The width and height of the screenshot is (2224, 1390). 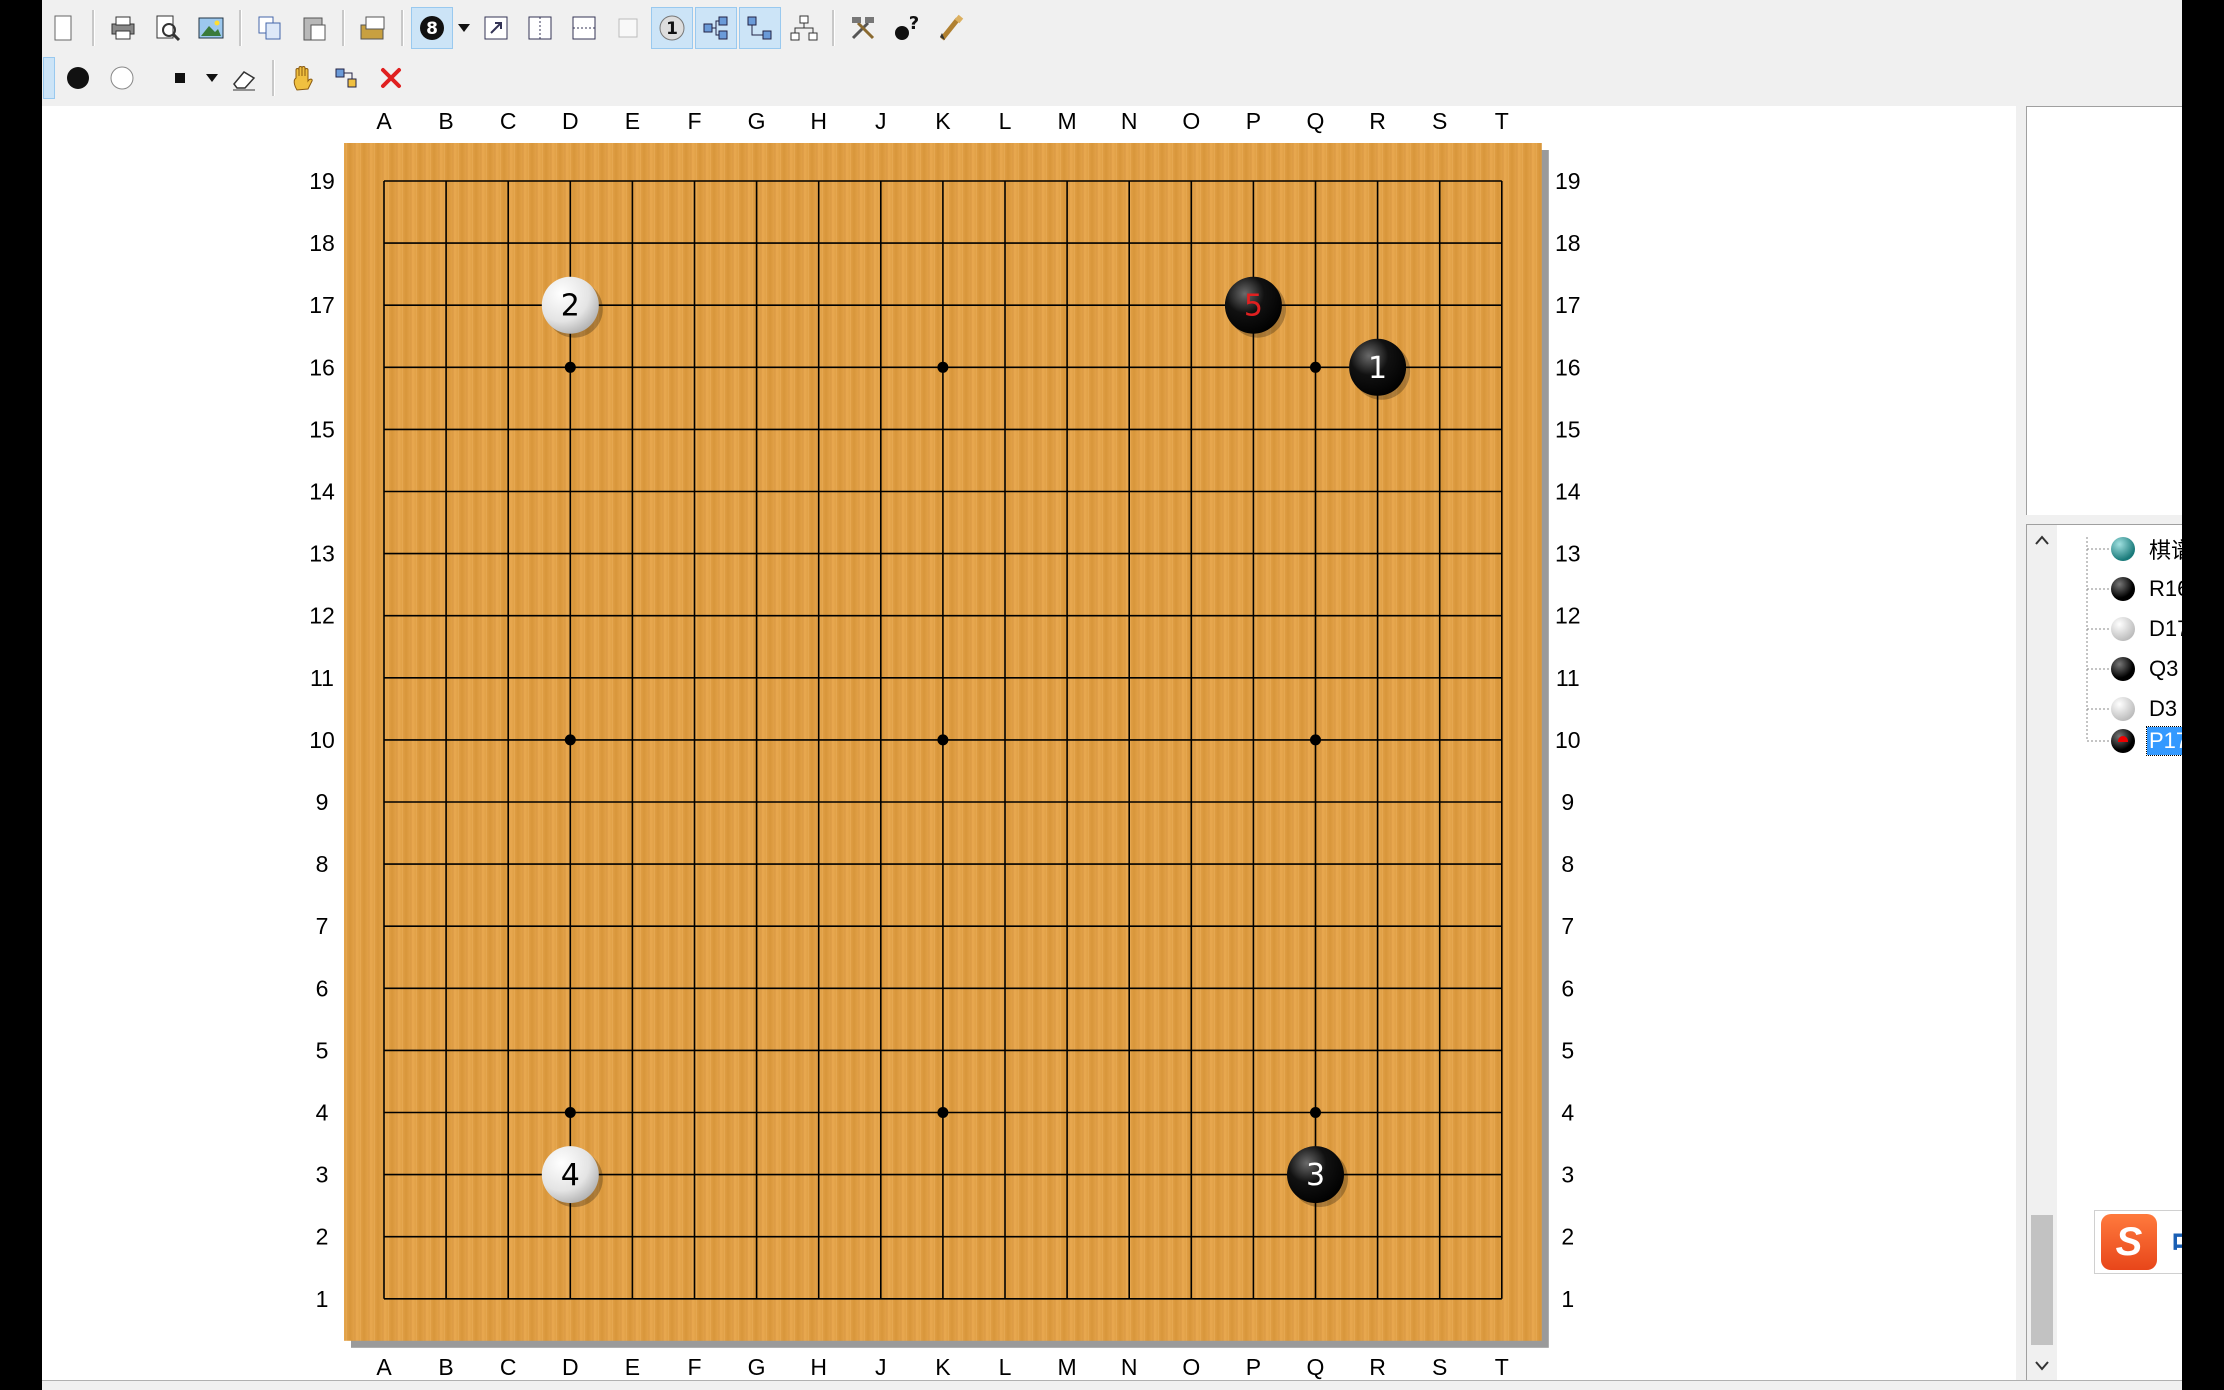 I want to click on row-label-right: 3, so click(x=1567, y=1175).